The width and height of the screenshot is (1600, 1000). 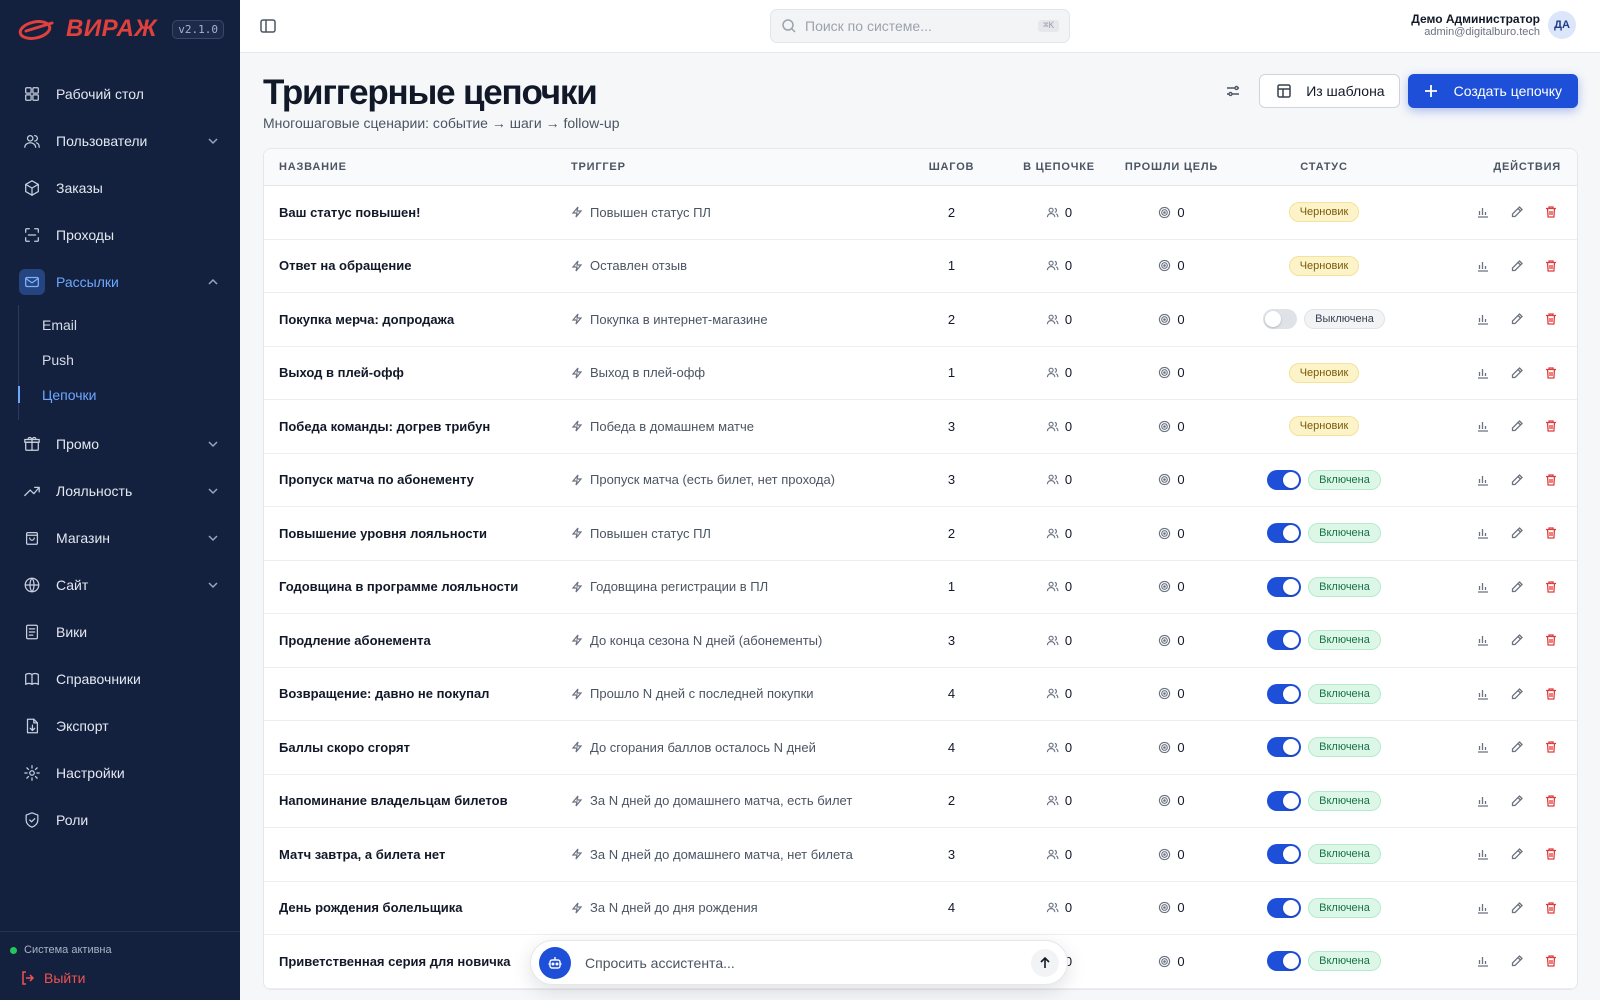 What do you see at coordinates (268, 26) in the screenshot?
I see `sidebar-toggle-button` at bounding box center [268, 26].